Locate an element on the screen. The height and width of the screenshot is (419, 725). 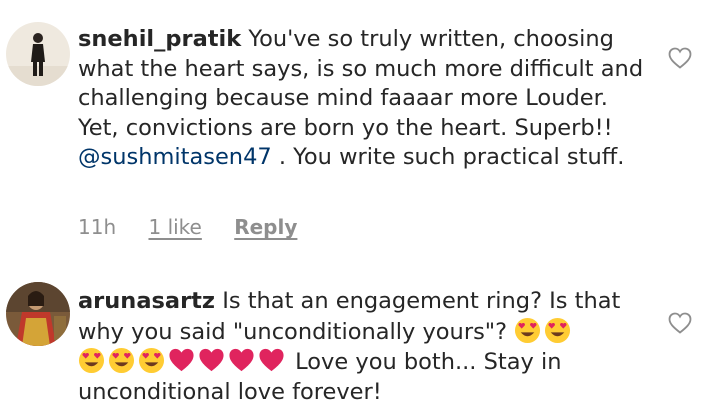
timestamp: 11h is located at coordinates (97, 227).